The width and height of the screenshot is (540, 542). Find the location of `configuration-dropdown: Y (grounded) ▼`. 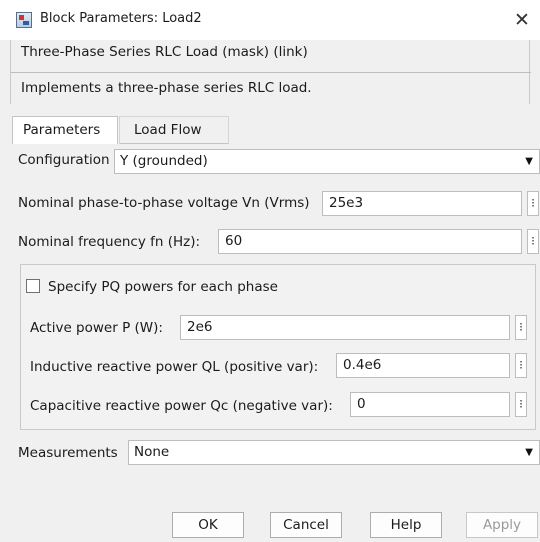

configuration-dropdown: Y (grounded) ▼ is located at coordinates (327, 161).